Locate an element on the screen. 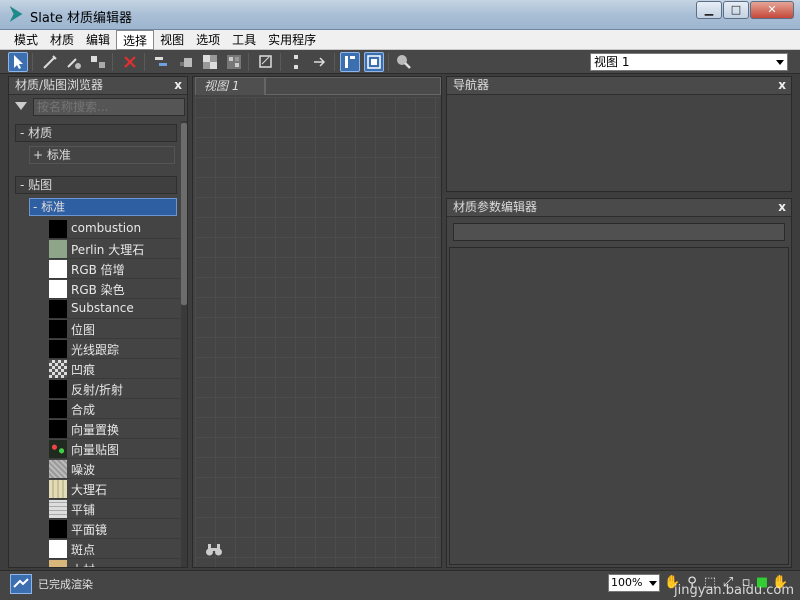 The width and height of the screenshot is (800, 600). background-checker-icon is located at coordinates (234, 62).